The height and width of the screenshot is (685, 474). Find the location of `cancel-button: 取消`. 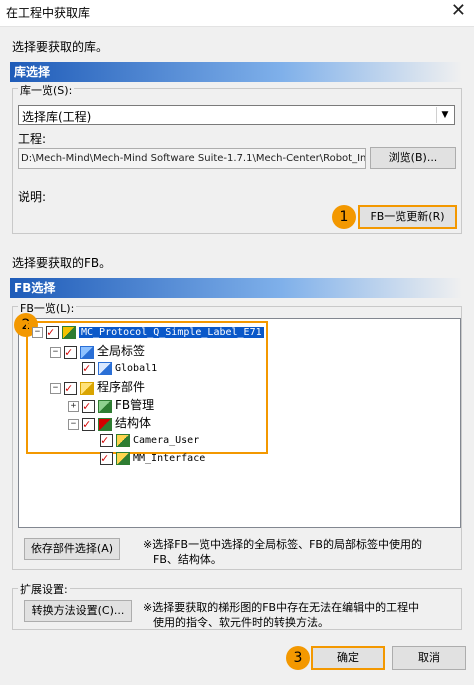

cancel-button: 取消 is located at coordinates (429, 658).